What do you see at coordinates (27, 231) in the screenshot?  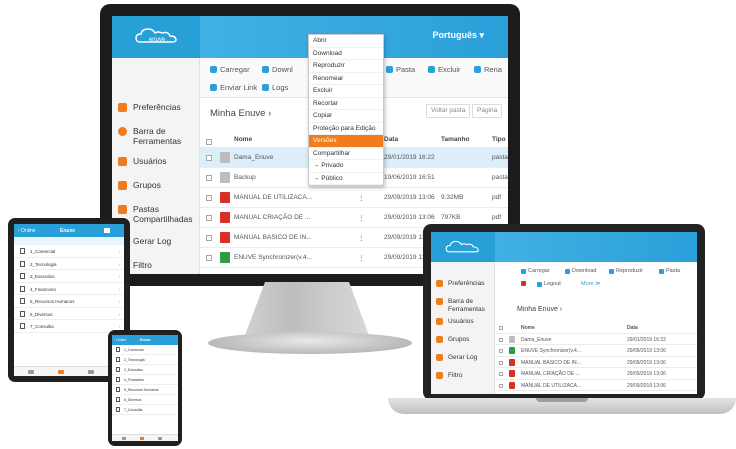 I see `tablet-back-button: ‹ Online` at bounding box center [27, 231].